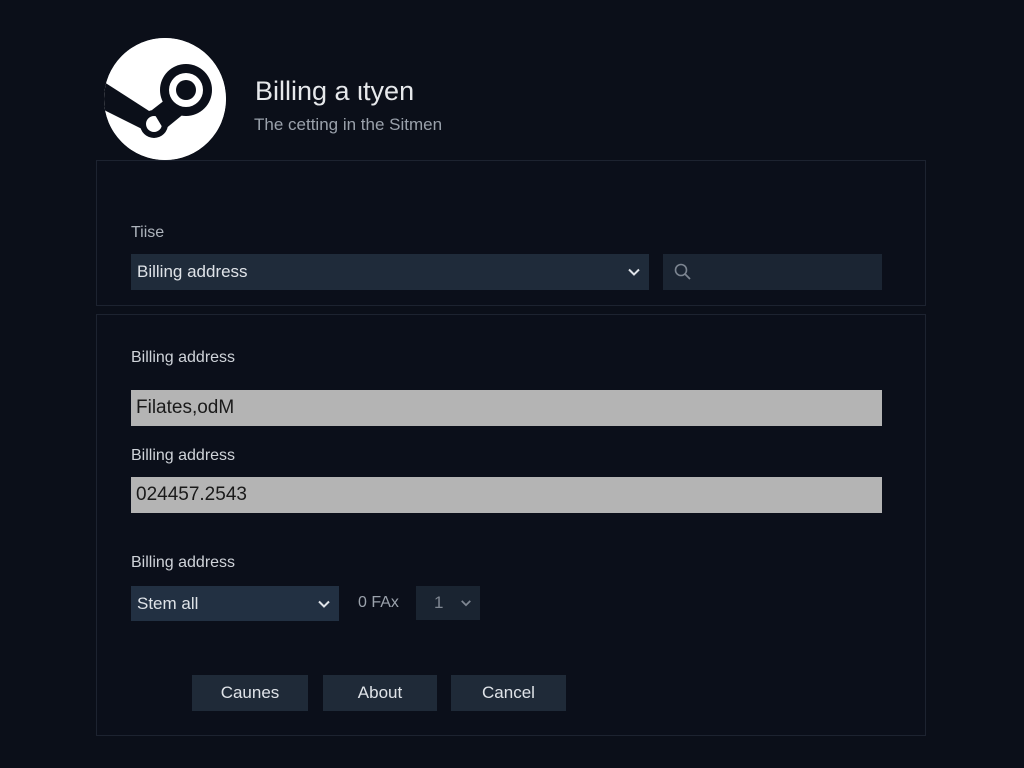 The image size is (1024, 768). I want to click on stem-select-value: Stem all, so click(168, 603).